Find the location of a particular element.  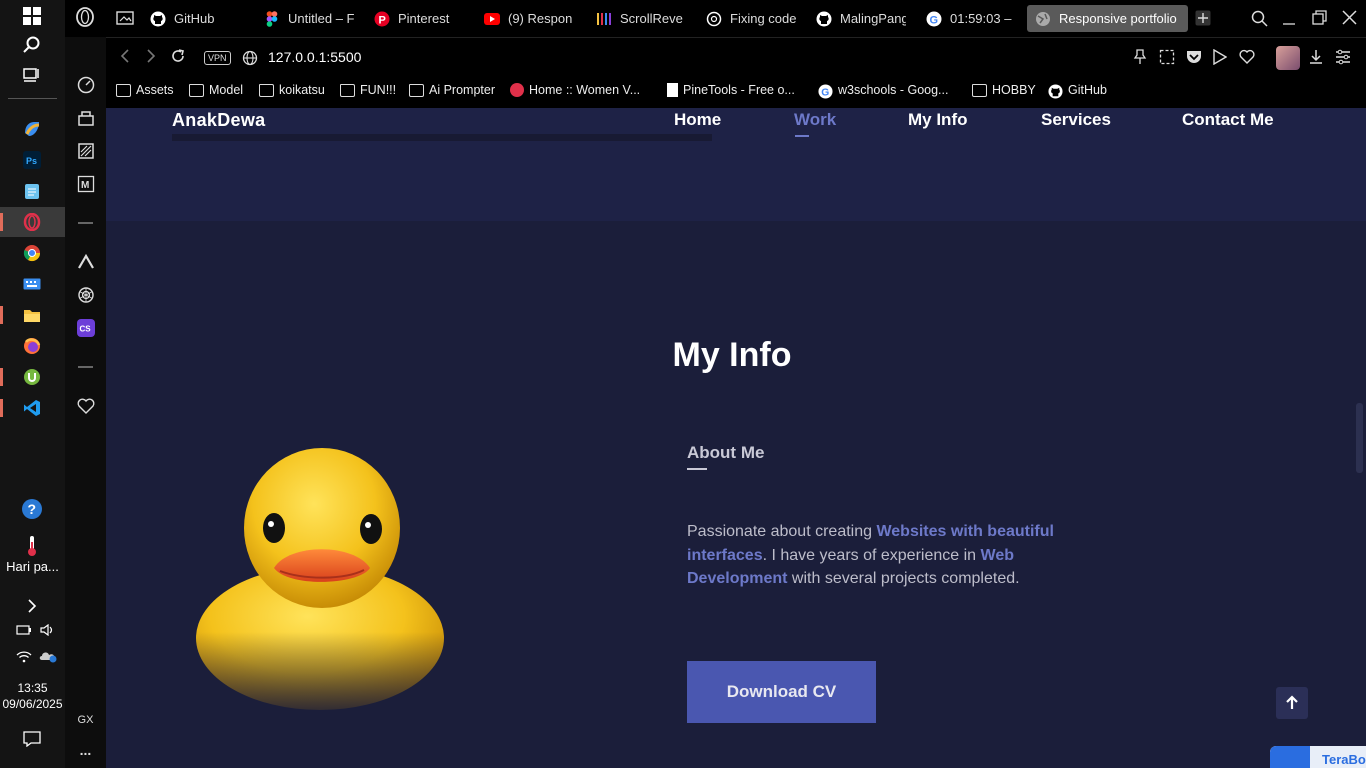

utorrent-icon is located at coordinates (32, 377).